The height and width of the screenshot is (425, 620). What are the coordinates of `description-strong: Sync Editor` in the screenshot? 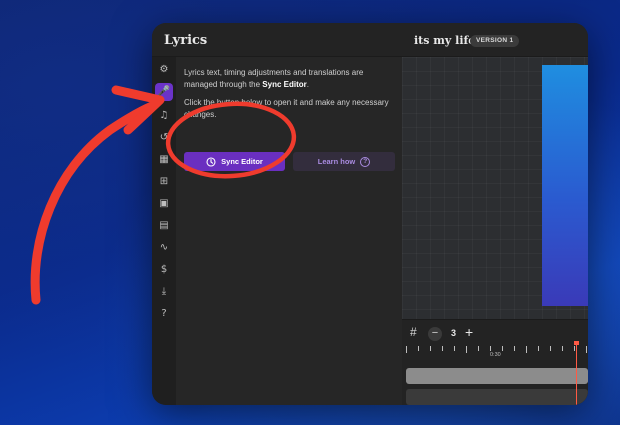 It's located at (284, 84).